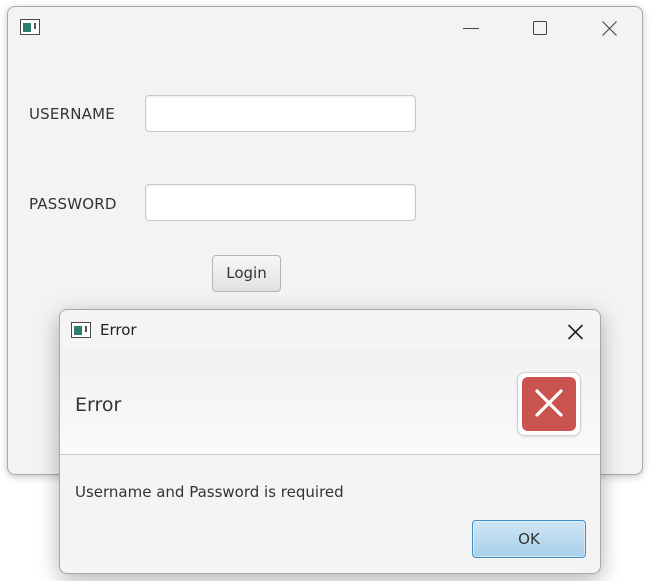  I want to click on password-input, so click(280, 202).